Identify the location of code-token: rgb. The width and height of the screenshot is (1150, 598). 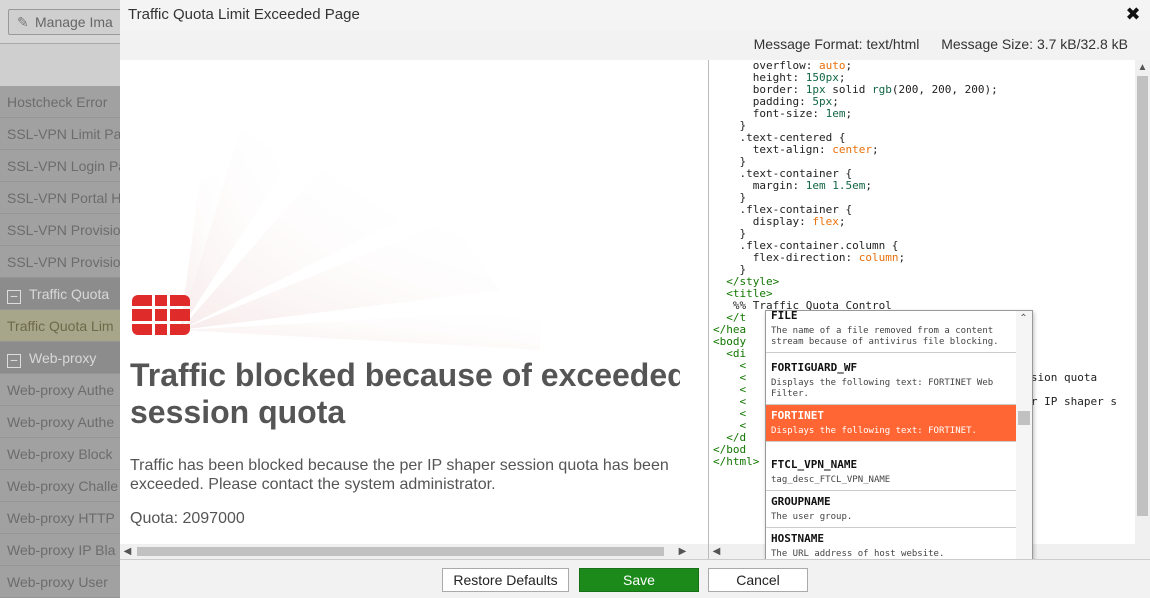
(881, 89).